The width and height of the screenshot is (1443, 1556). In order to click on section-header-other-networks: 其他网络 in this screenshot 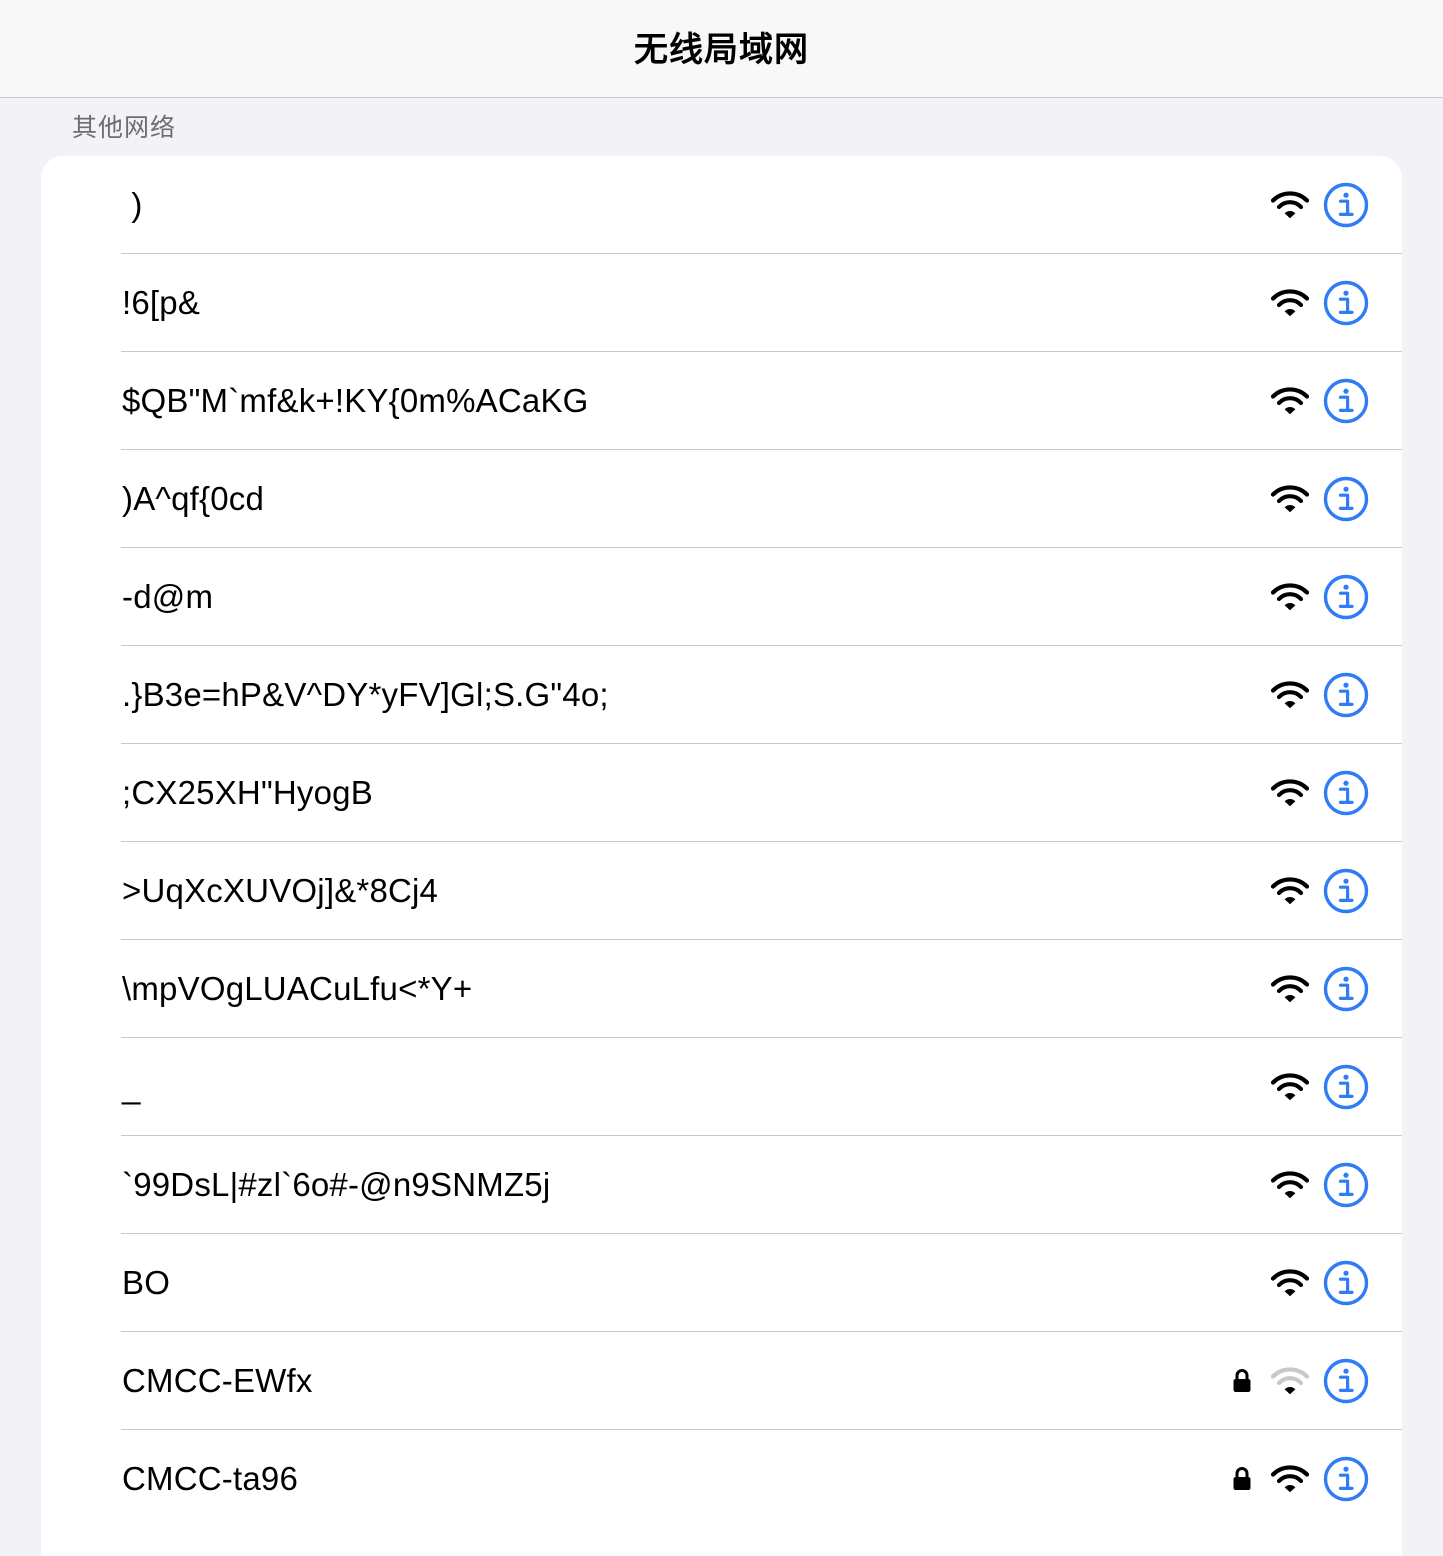, I will do `click(124, 128)`.